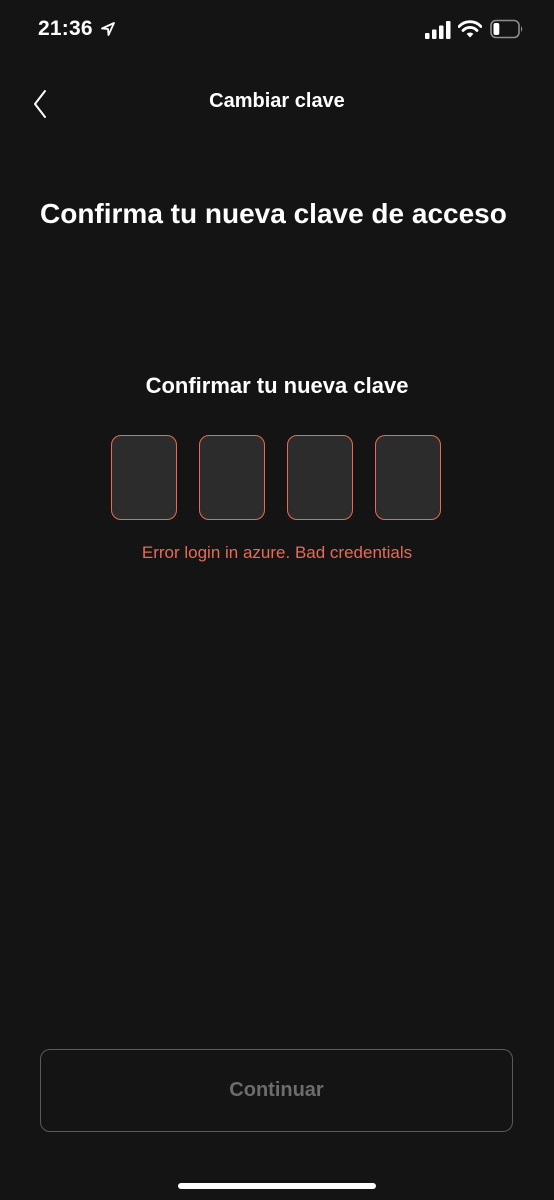 The width and height of the screenshot is (554, 1200). I want to click on continue-button: Continuar, so click(276, 1090).